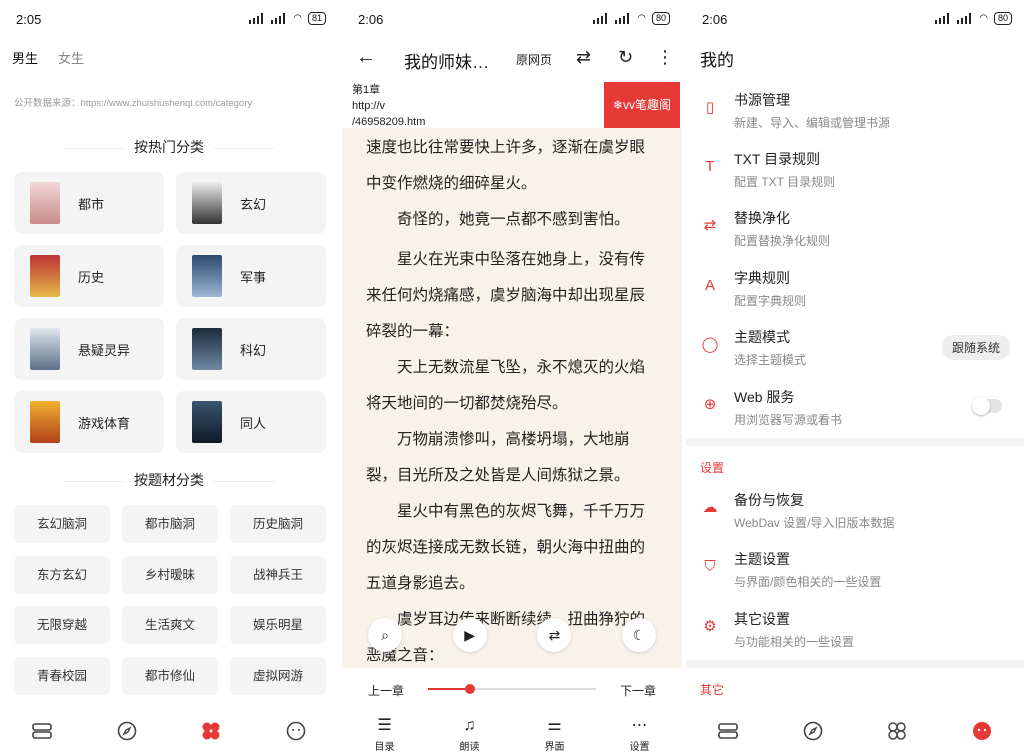 The height and width of the screenshot is (754, 1024). I want to click on toc-button: ☰ 目录, so click(385, 731).